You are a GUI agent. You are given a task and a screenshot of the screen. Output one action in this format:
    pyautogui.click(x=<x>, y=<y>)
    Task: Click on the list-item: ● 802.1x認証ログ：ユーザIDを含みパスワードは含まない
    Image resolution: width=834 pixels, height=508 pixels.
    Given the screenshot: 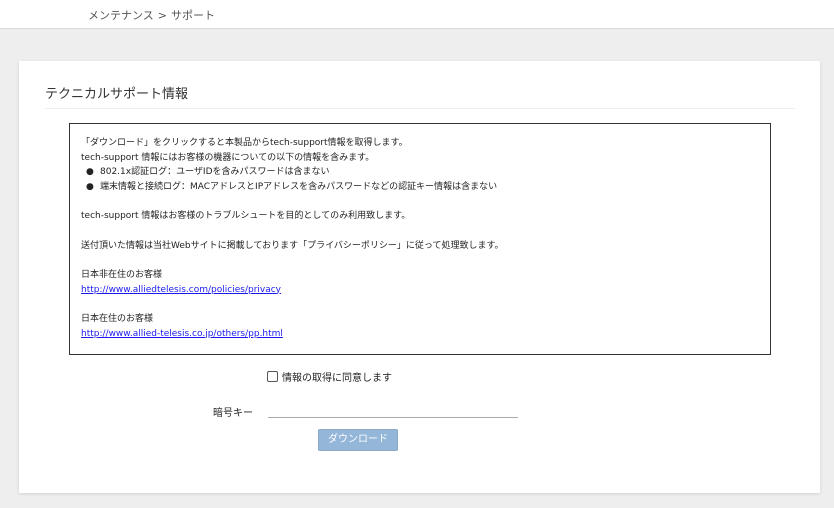 What is the action you would take?
    pyautogui.click(x=423, y=172)
    